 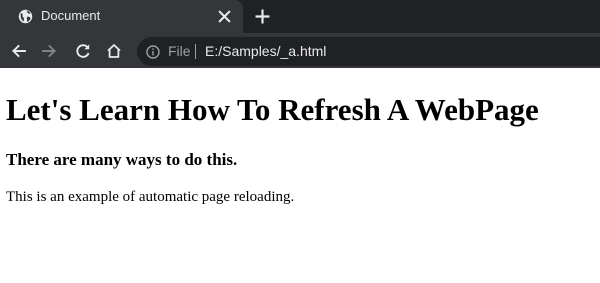 What do you see at coordinates (122, 159) in the screenshot?
I see `page-subheading: There are many ways to do this.` at bounding box center [122, 159].